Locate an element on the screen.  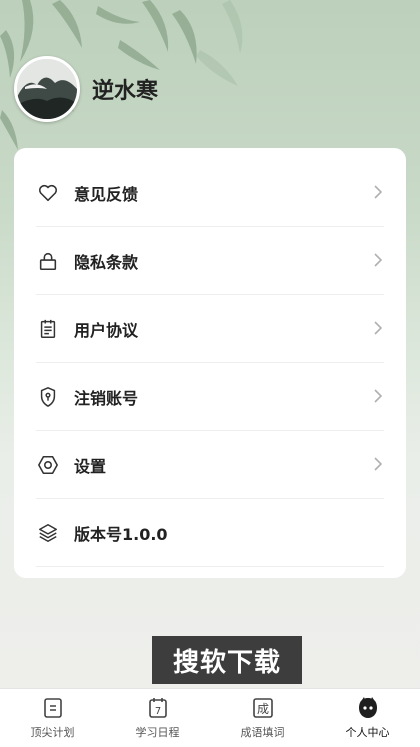
document-icon is located at coordinates (48, 329).